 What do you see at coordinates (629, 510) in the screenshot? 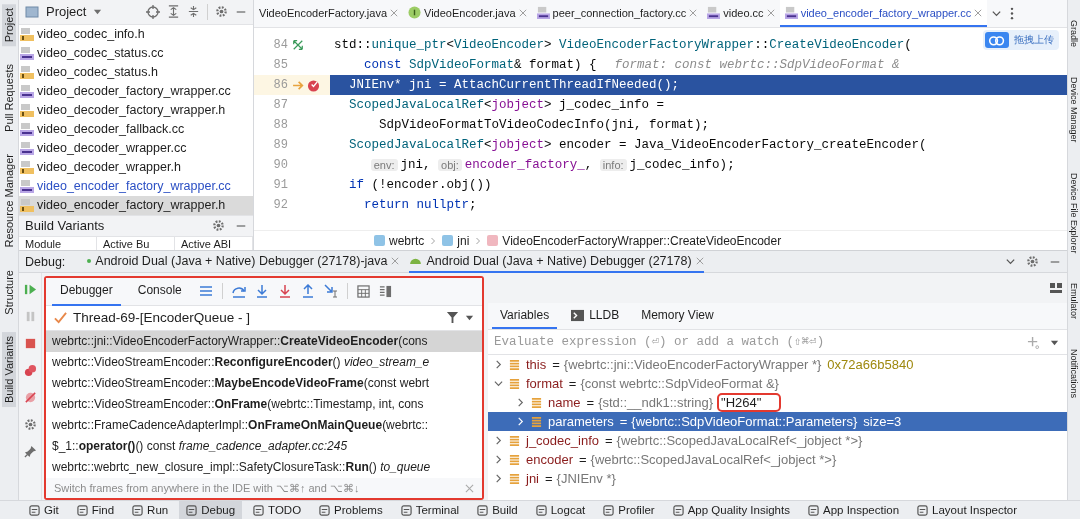
I see `tool-window-button: Profiler` at bounding box center [629, 510].